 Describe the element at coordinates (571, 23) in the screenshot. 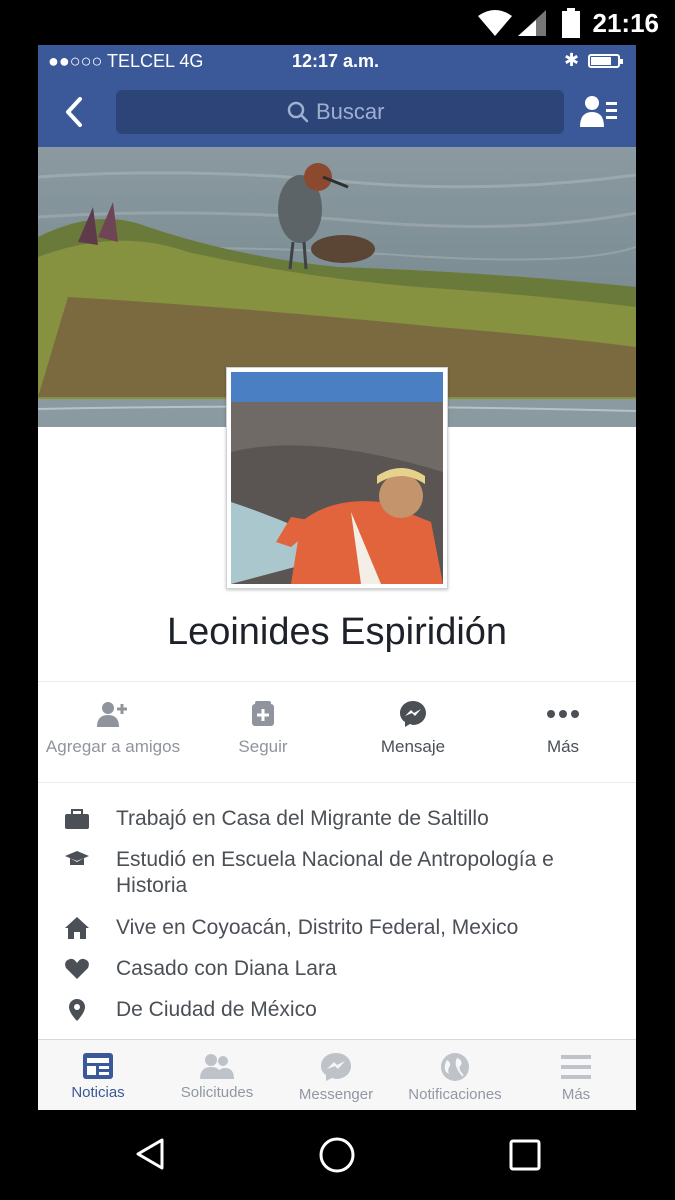

I see `battery-icon` at that location.